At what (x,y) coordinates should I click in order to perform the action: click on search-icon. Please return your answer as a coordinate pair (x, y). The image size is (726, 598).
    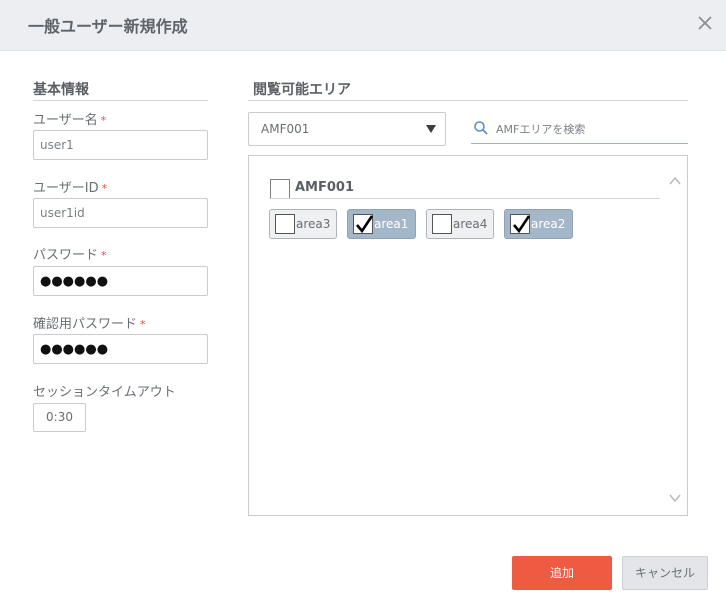
    Looking at the image, I should click on (481, 128).